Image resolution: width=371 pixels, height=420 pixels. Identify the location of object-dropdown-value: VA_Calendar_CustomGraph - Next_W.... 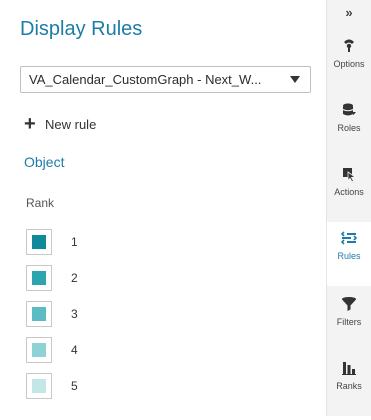
(145, 79).